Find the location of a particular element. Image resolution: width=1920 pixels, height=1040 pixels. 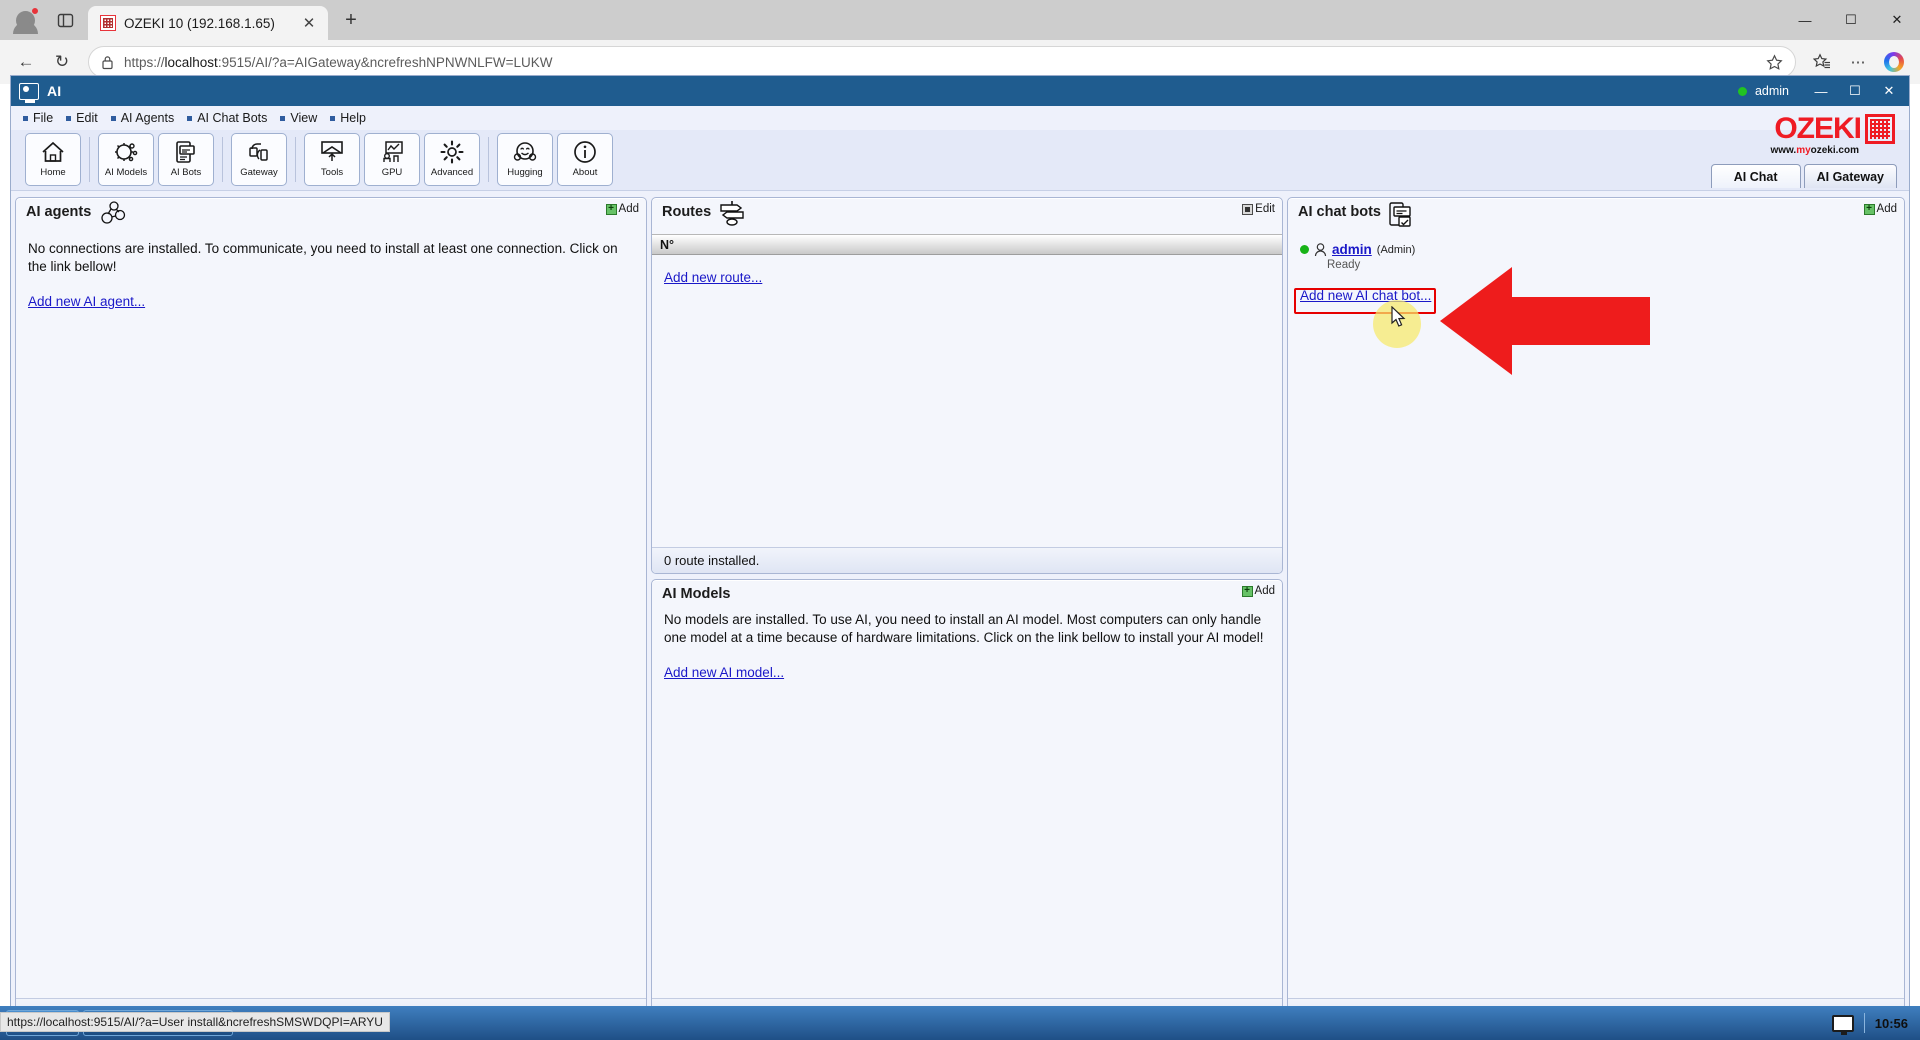

signpost-glyph is located at coordinates (732, 213).